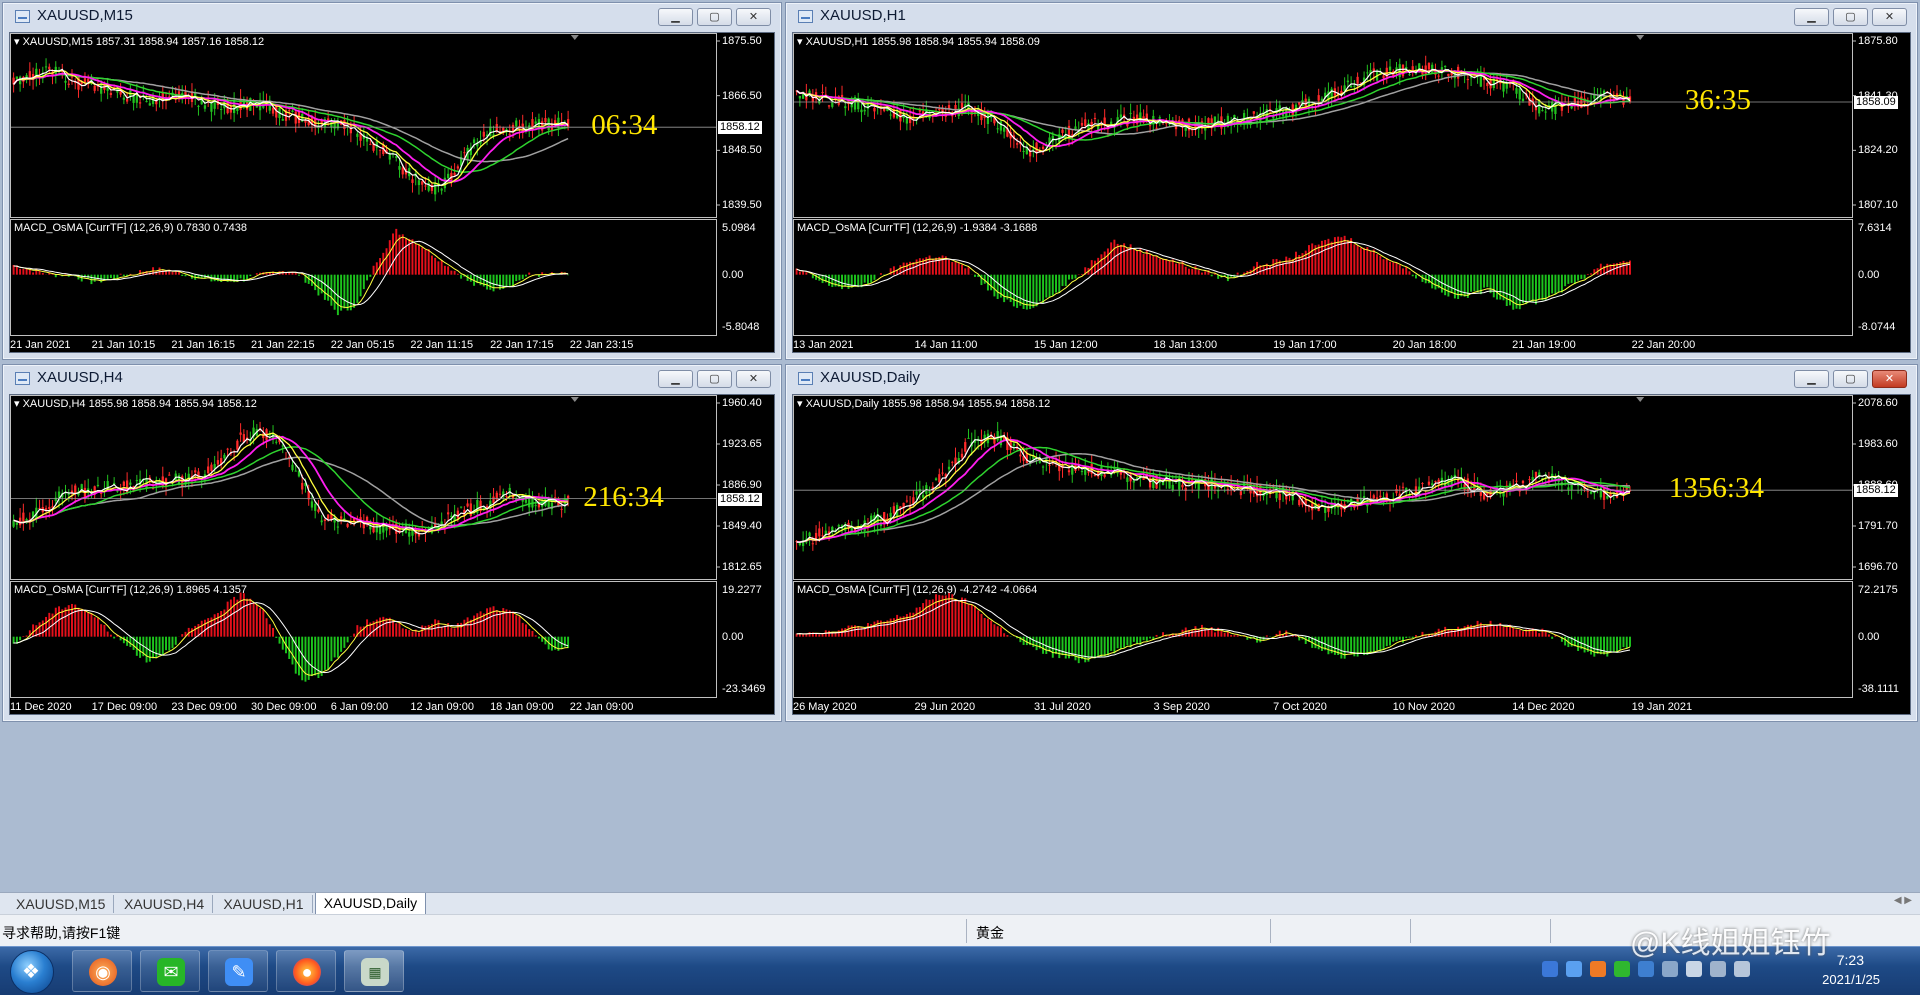 The image size is (1920, 995). I want to click on taskbar-app-button: ●, so click(306, 971).